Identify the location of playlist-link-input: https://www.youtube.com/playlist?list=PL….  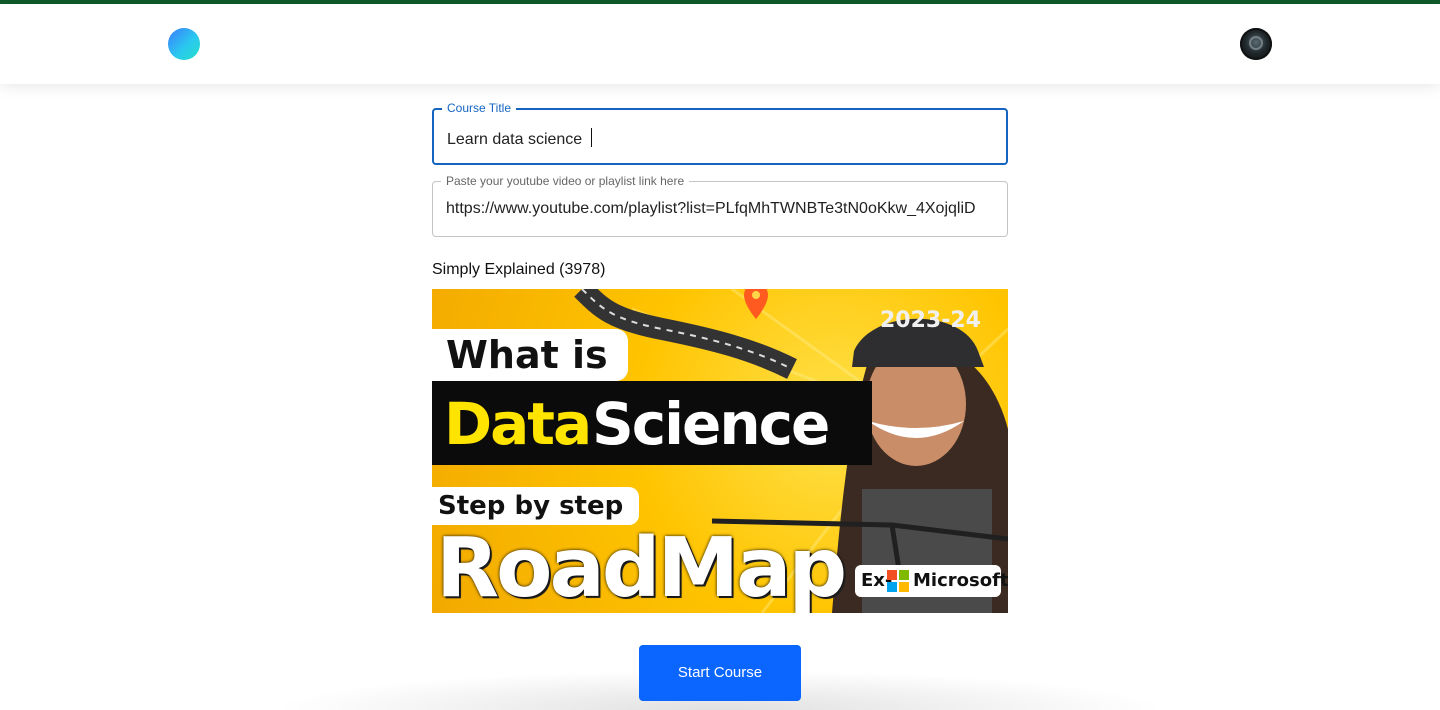
(720, 209).